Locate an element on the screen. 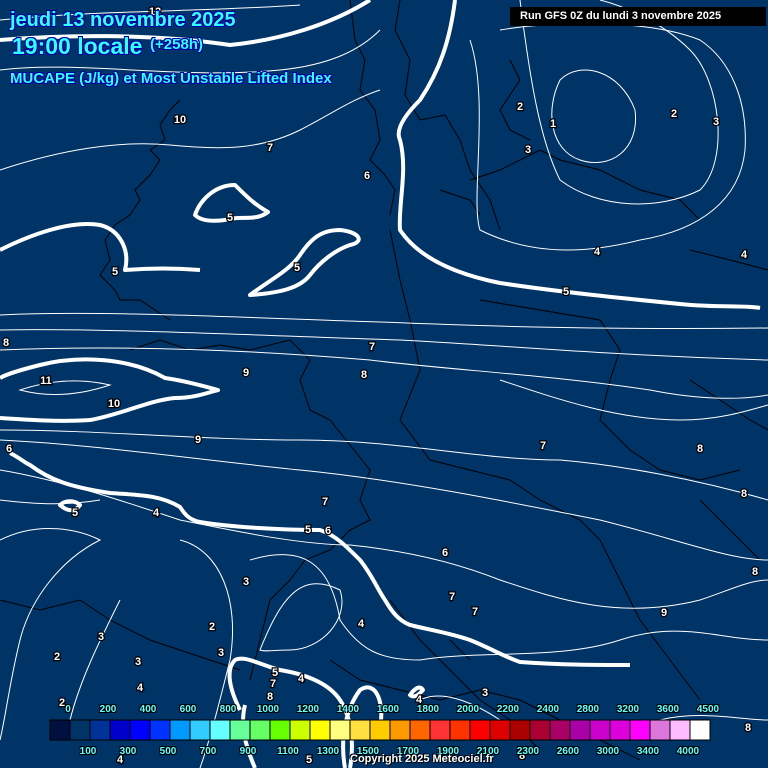 This screenshot has height=768, width=768. colorbar-label: 3200 is located at coordinates (628, 709).